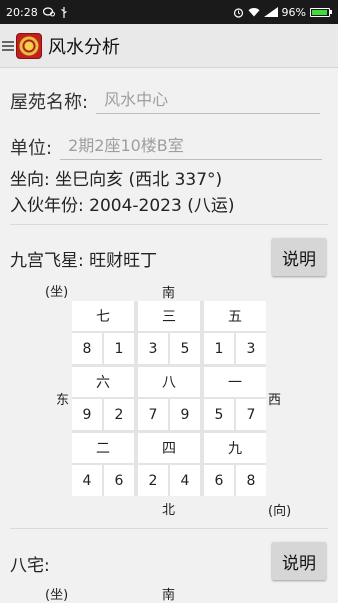 The width and height of the screenshot is (338, 603). I want to click on mountain-star: 5, so click(219, 414).